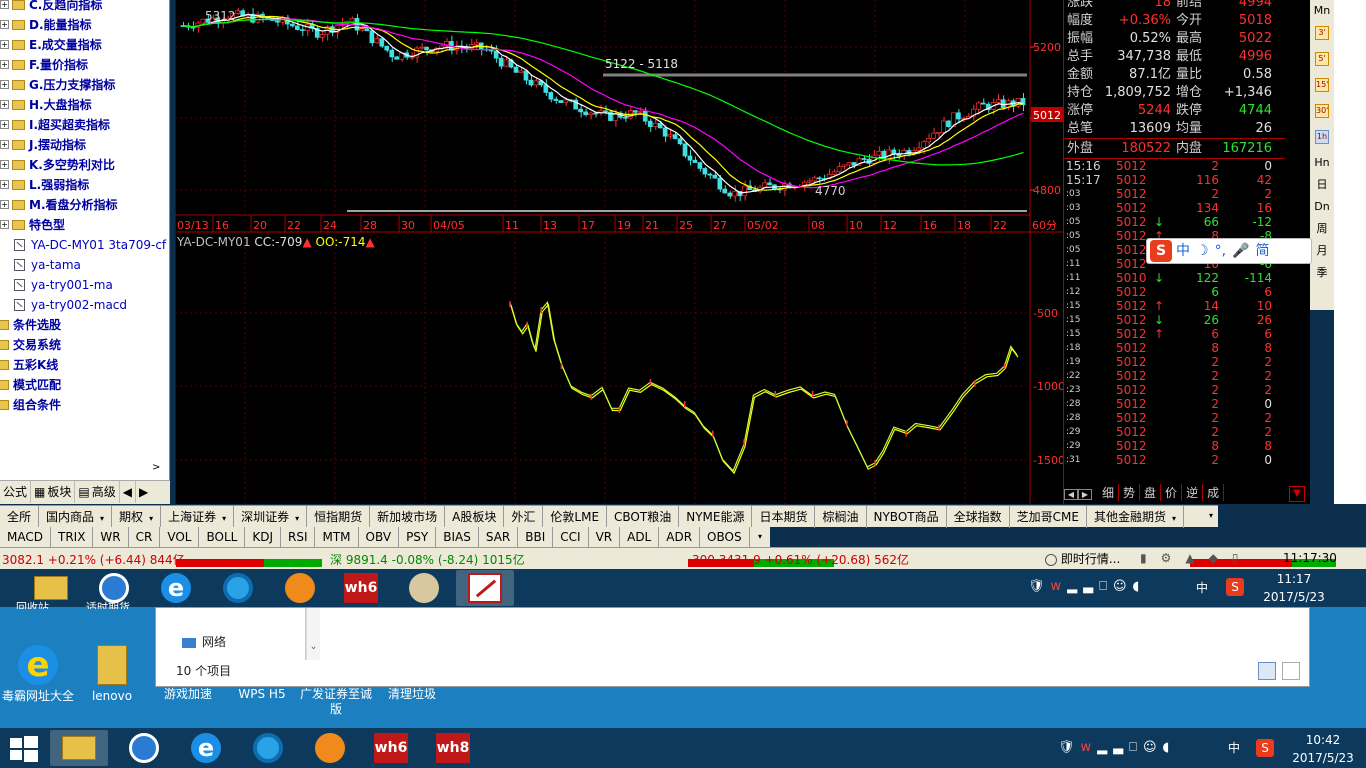 Image resolution: width=1366 pixels, height=768 pixels. I want to click on indicator-tab: SAR, so click(499, 537).